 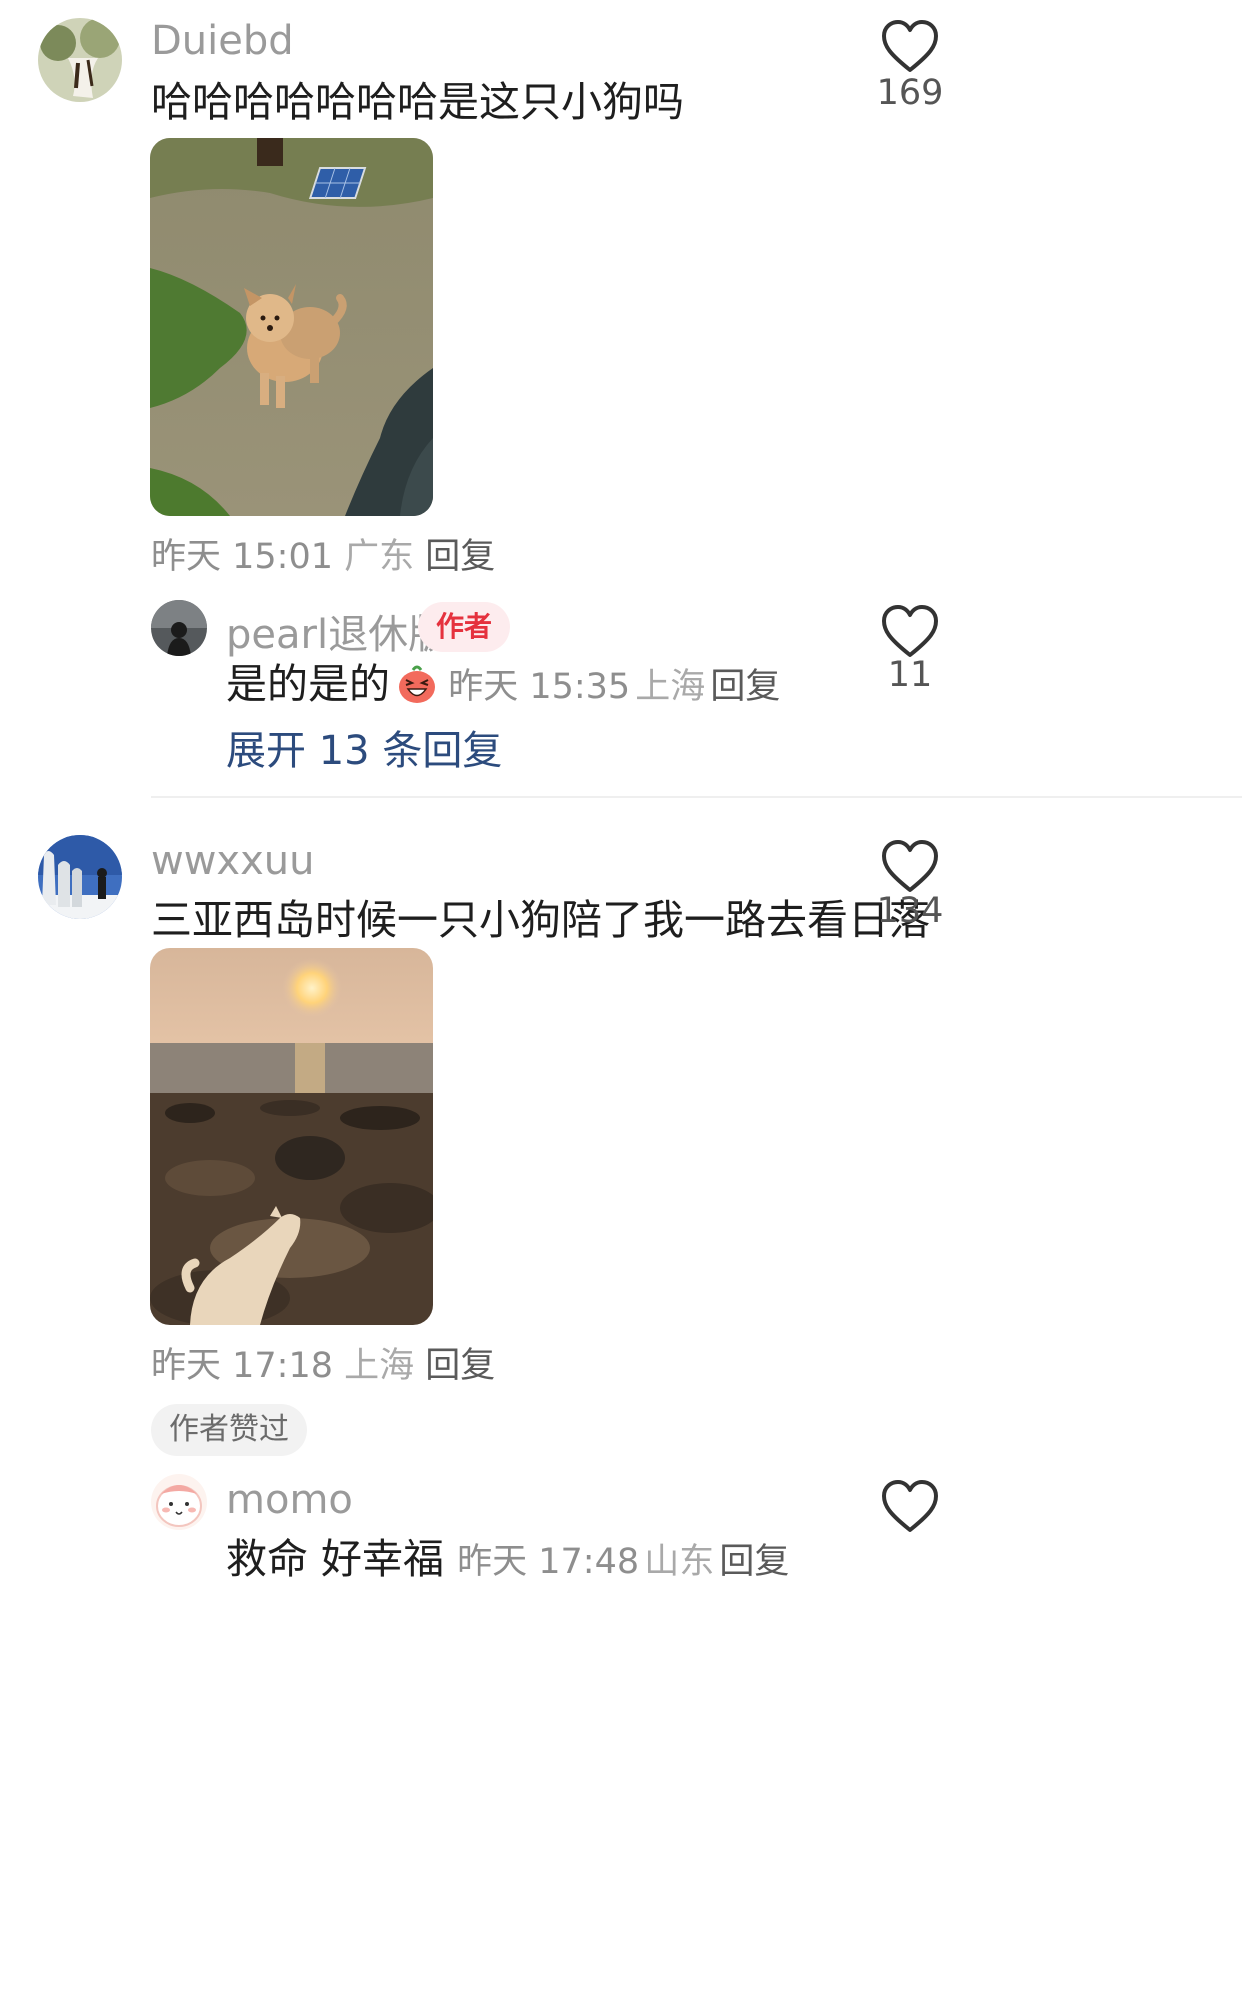 I want to click on reply-text: 救命 好幸福, so click(x=335, y=1559).